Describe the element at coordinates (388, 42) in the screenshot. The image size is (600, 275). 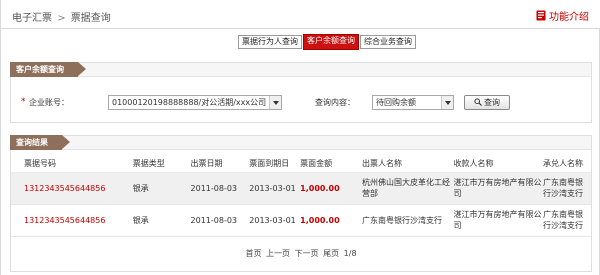
I see `tab-comprehensive-query: 综合业务查询` at that location.